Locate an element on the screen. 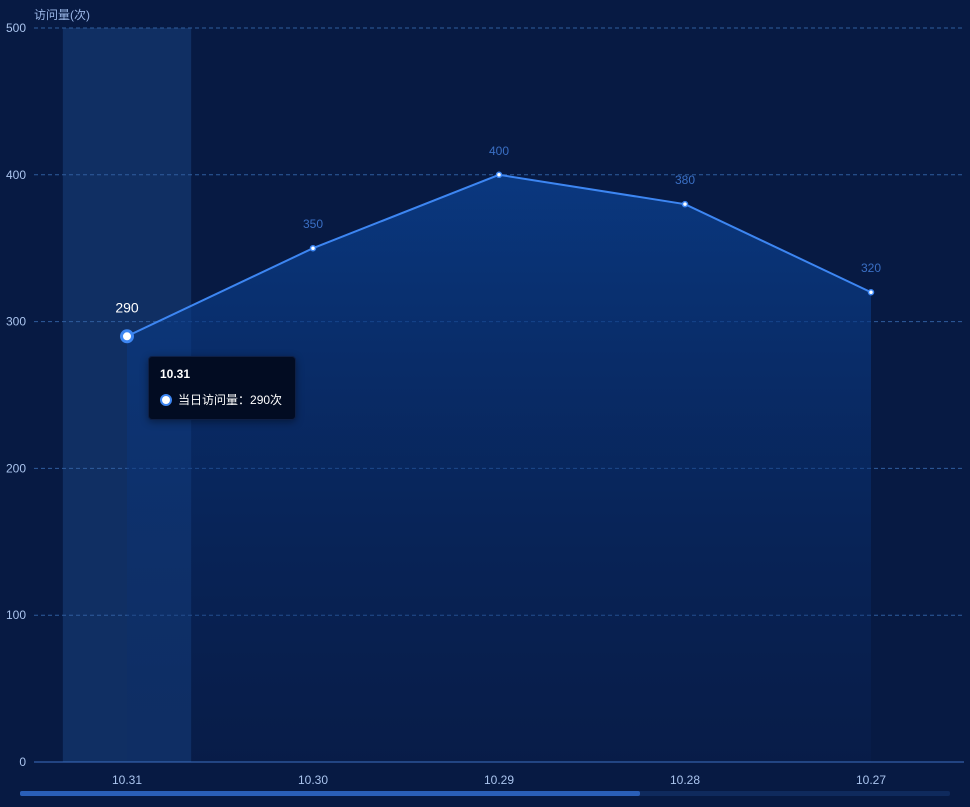  x-tick-label: 10.27 is located at coordinates (871, 780).